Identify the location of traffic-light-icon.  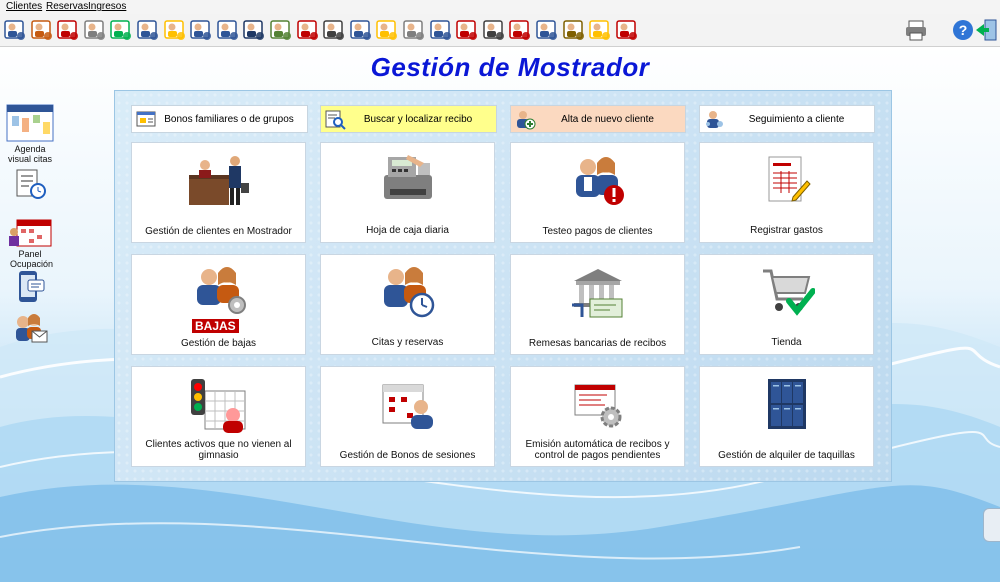
(334, 30).